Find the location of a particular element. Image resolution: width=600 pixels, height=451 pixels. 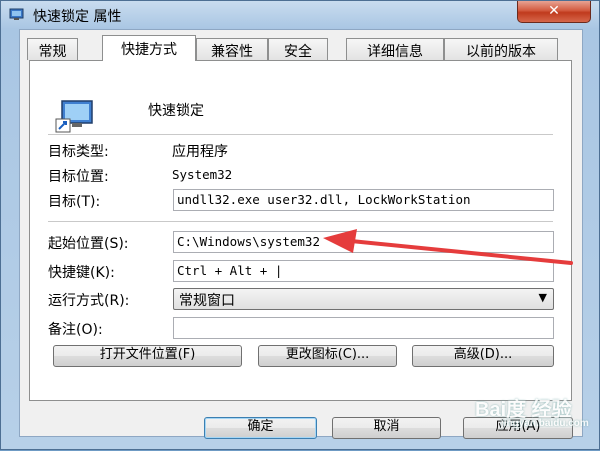

watermark-url: jingyan.baidu.com is located at coordinates (545, 423).